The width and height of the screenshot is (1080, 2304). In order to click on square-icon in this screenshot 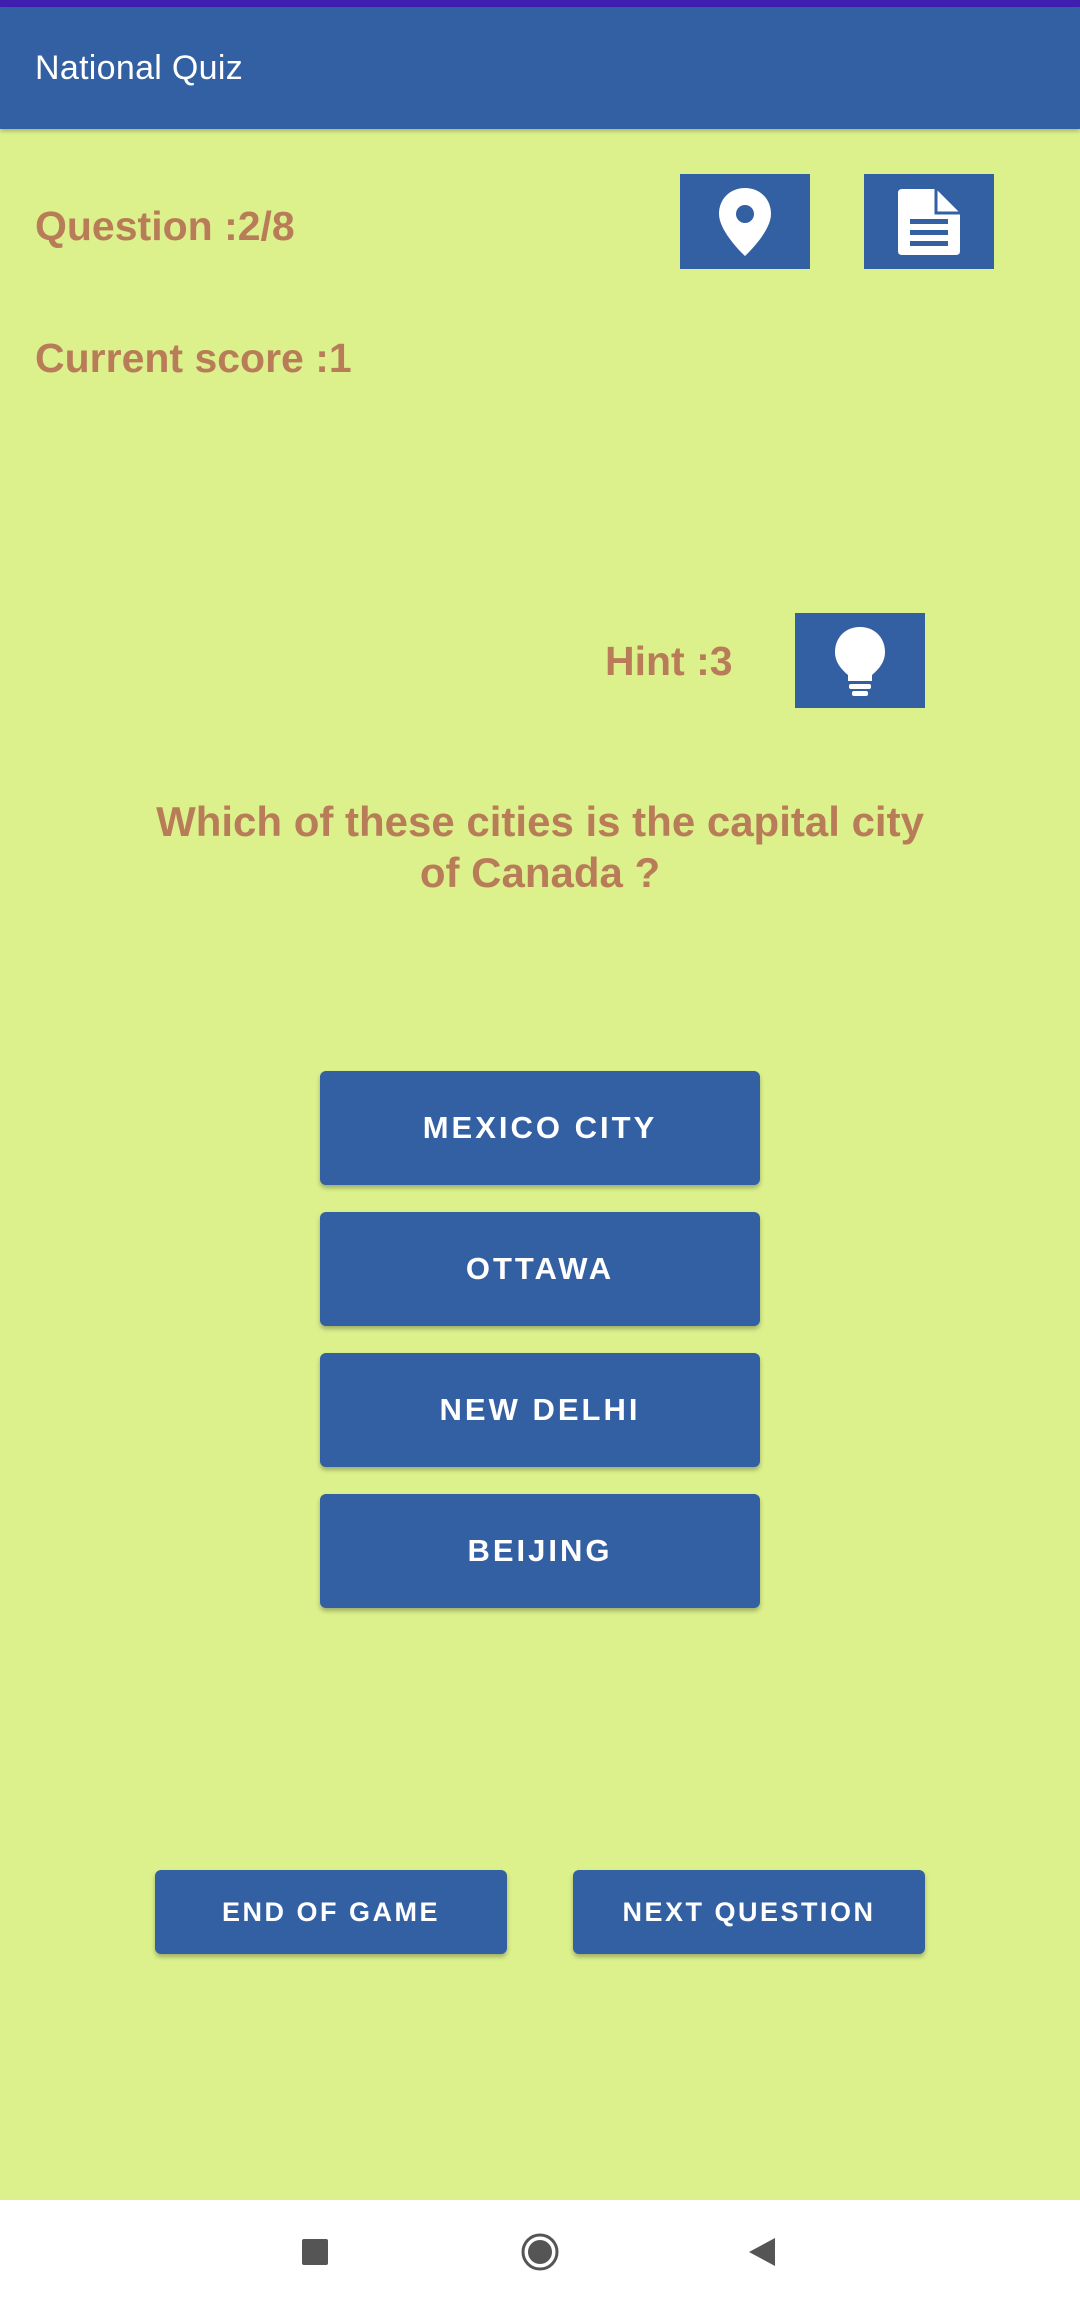, I will do `click(315, 2252)`.